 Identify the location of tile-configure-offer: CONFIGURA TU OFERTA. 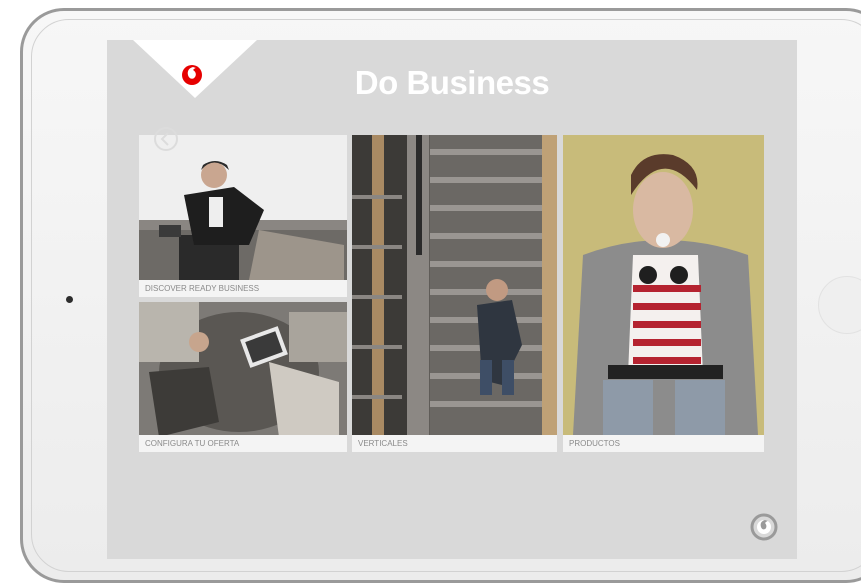
(243, 377).